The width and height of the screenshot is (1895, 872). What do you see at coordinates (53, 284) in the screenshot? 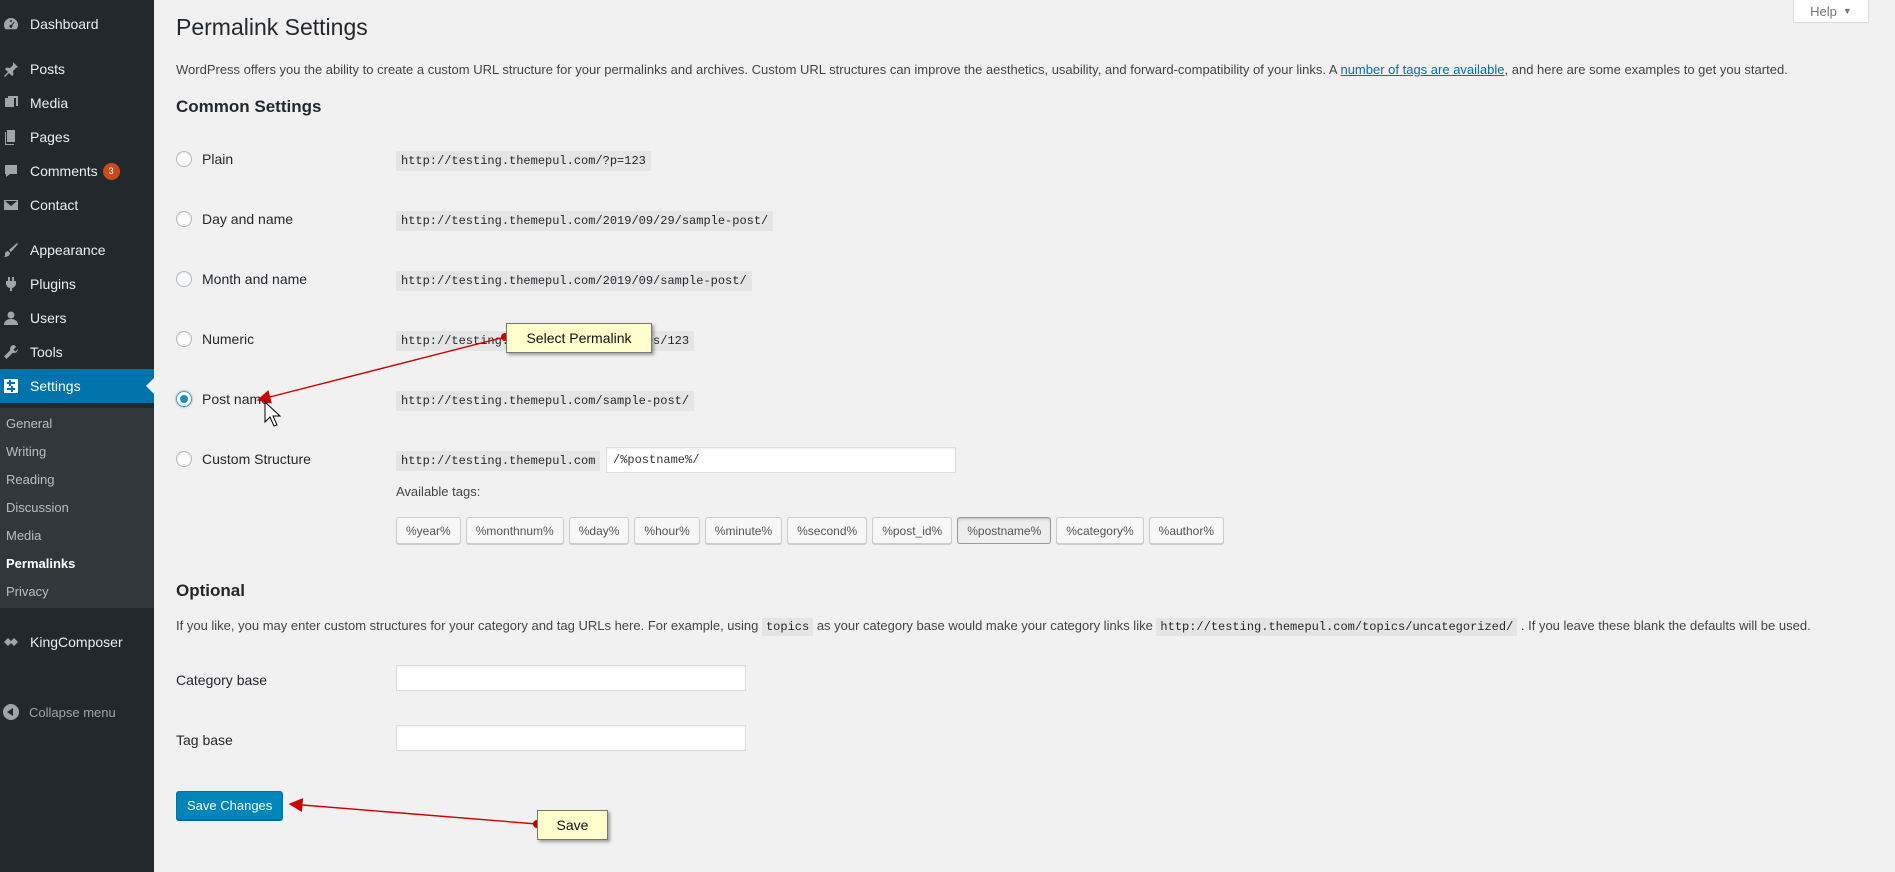
I see `menu-label: Plugins` at bounding box center [53, 284].